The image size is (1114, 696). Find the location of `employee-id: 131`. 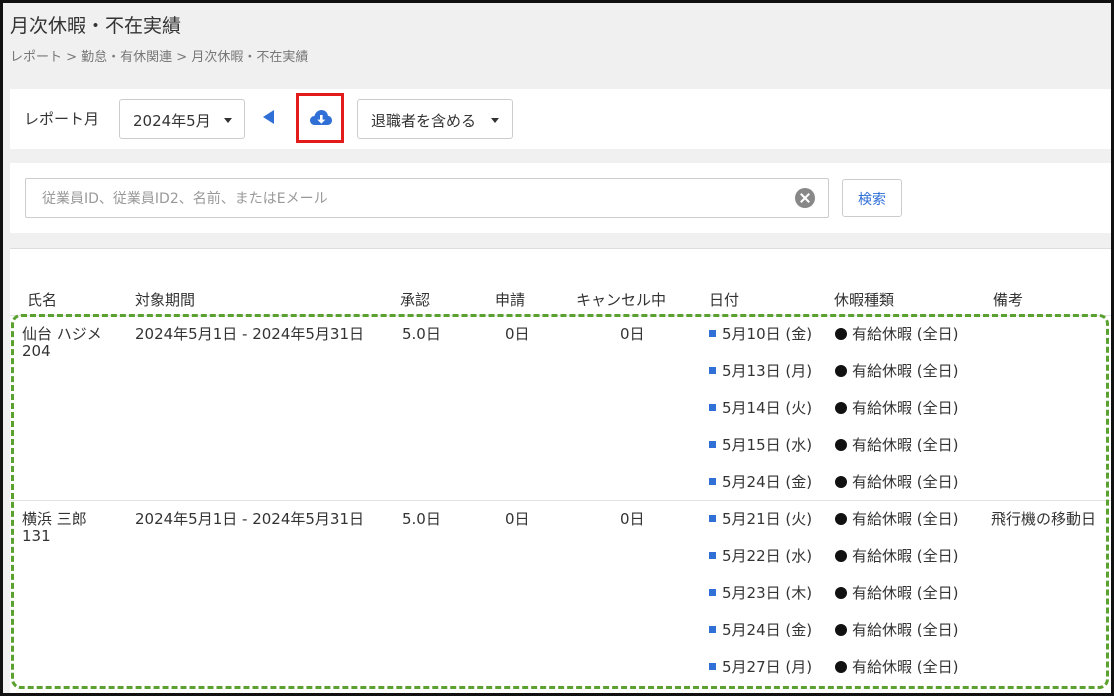

employee-id: 131 is located at coordinates (36, 536).